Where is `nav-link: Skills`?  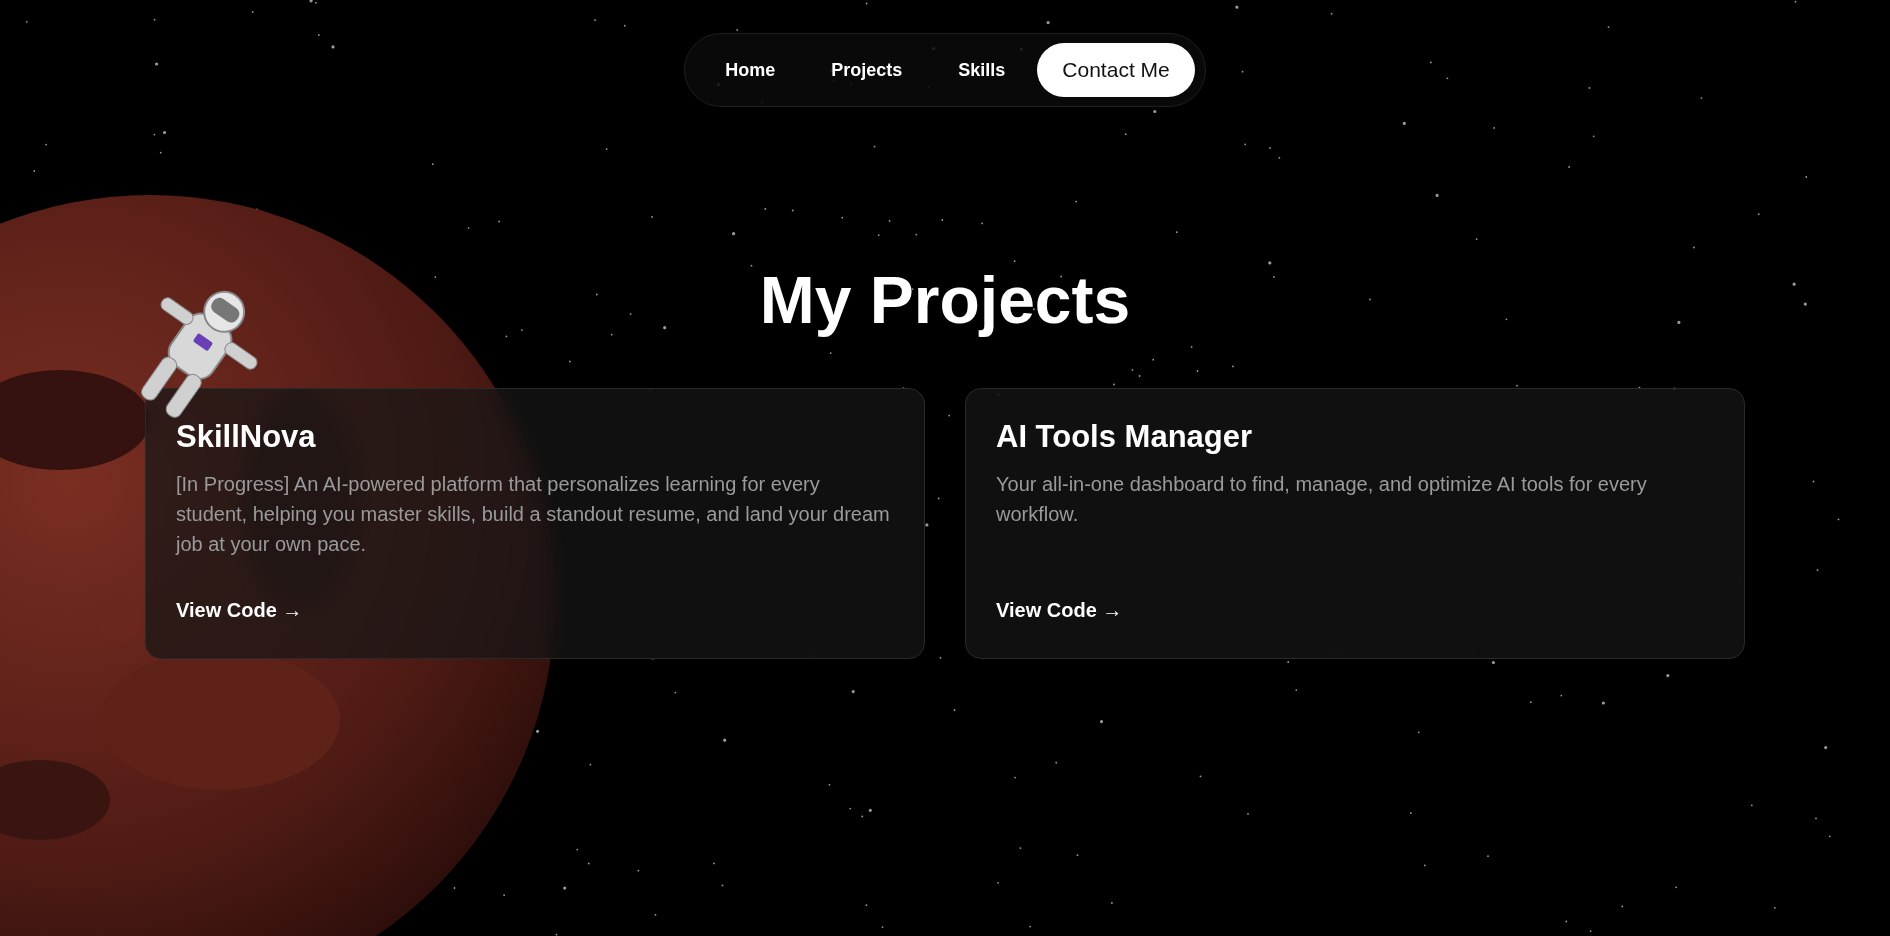
nav-link: Skills is located at coordinates (982, 70).